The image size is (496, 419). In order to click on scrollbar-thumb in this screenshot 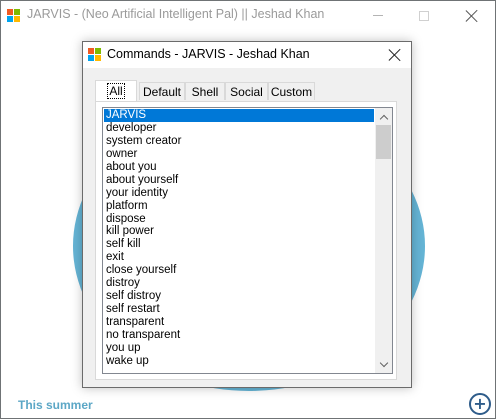, I will do `click(383, 142)`.